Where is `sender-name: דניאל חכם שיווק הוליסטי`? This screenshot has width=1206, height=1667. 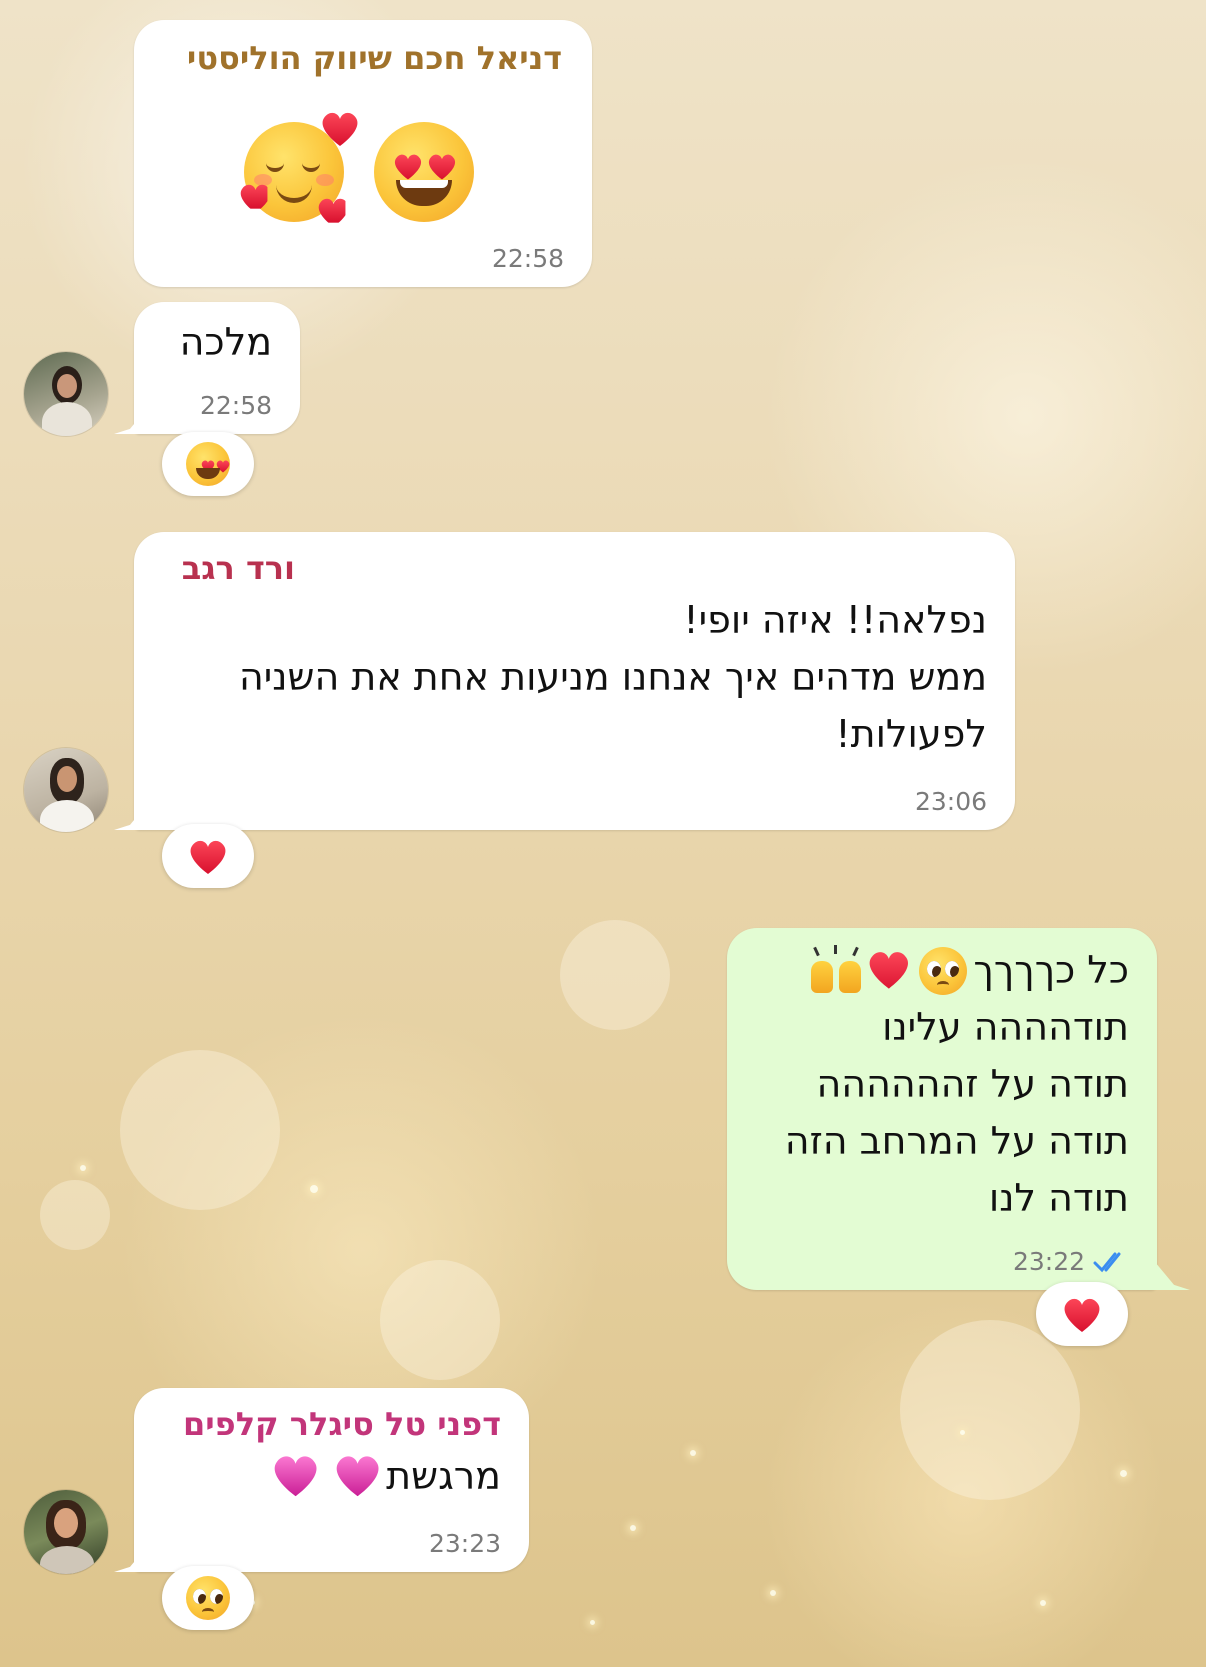
sender-name: דניאל חכם שיווק הוליסטי is located at coordinates (374, 58).